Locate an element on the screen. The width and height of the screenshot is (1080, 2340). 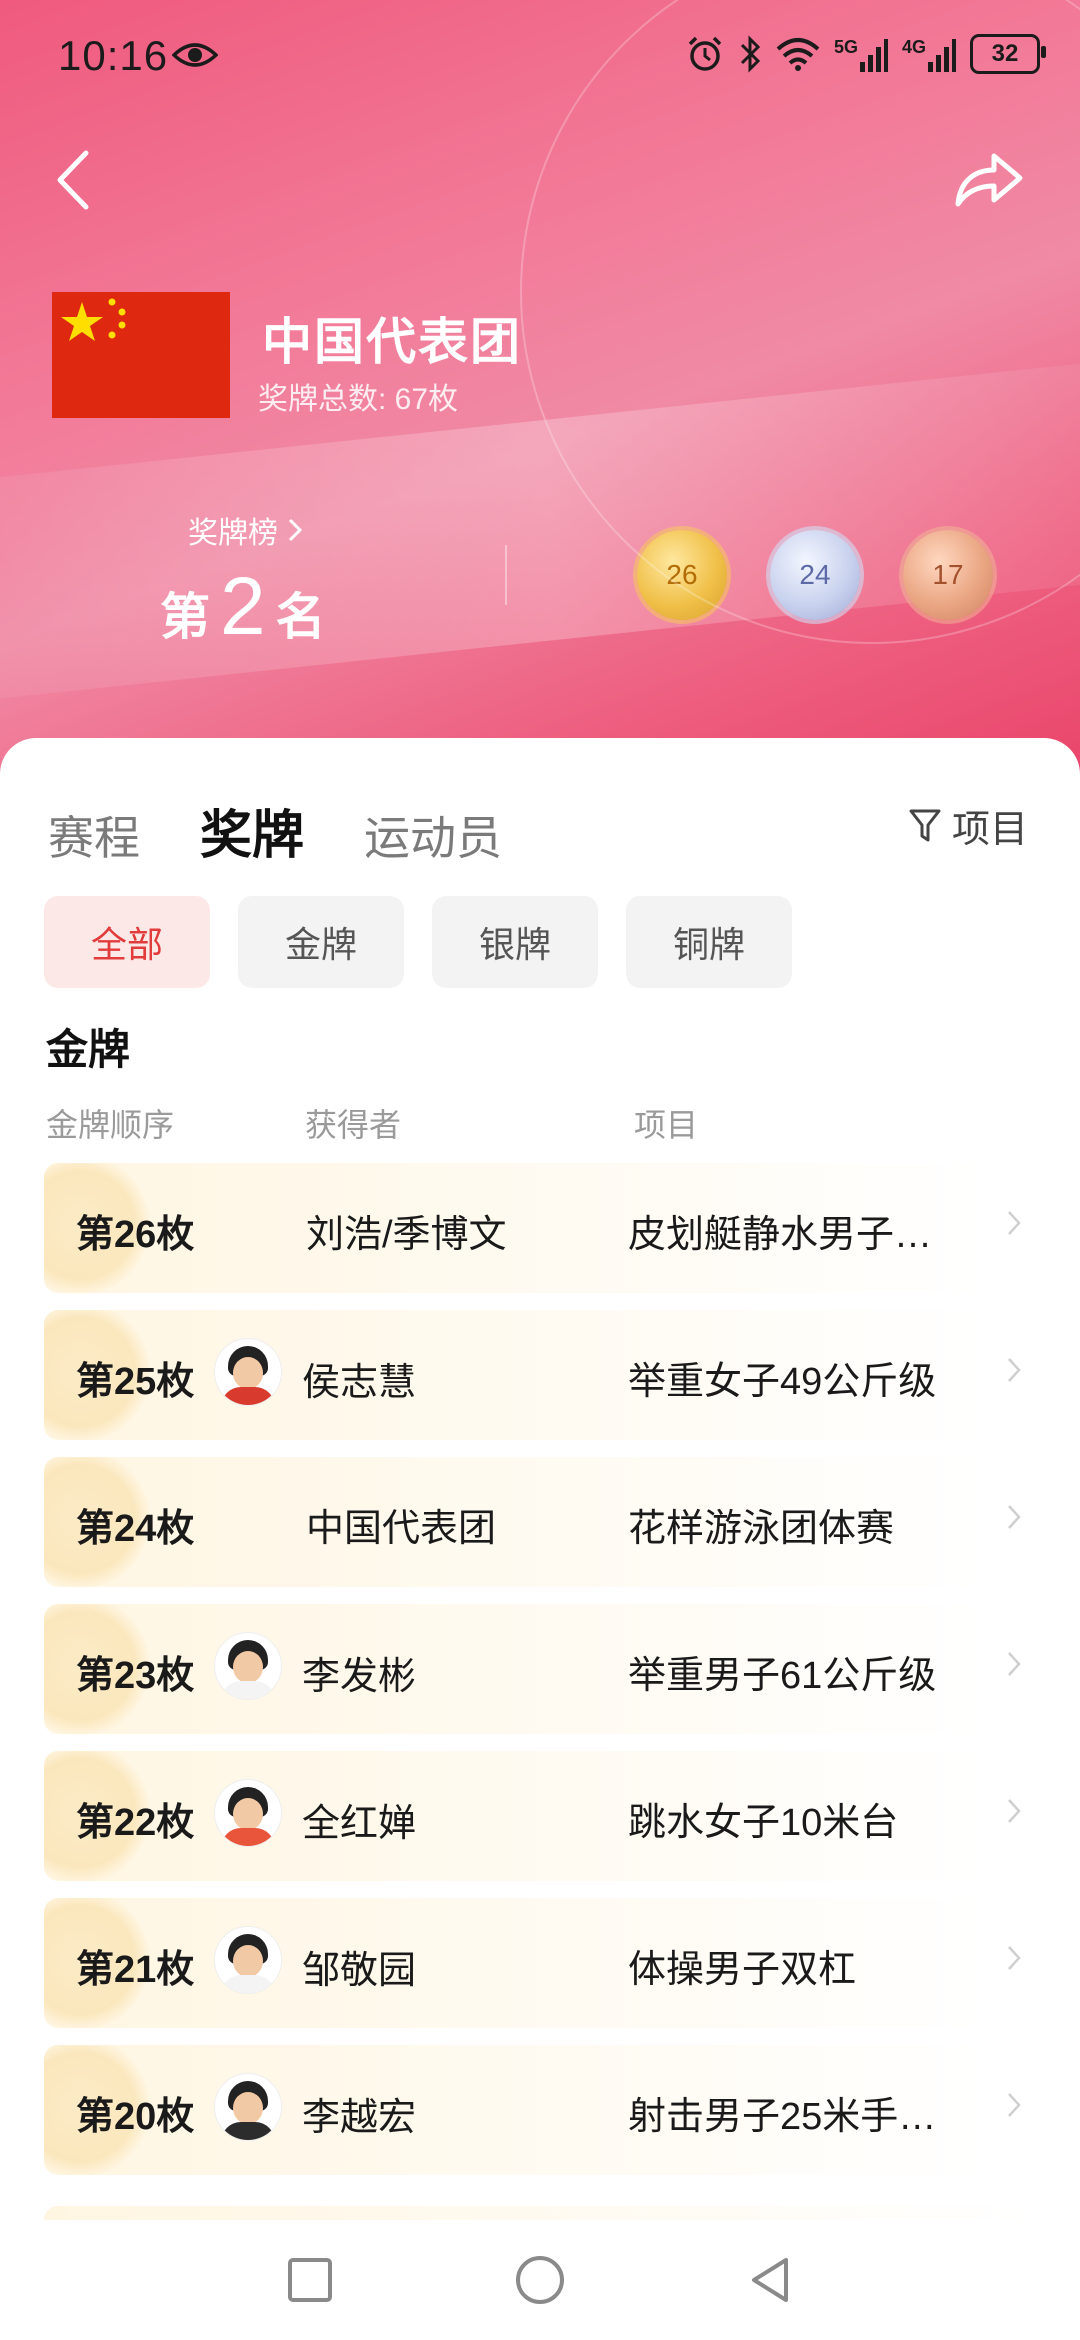
square-icon is located at coordinates (310, 2280).